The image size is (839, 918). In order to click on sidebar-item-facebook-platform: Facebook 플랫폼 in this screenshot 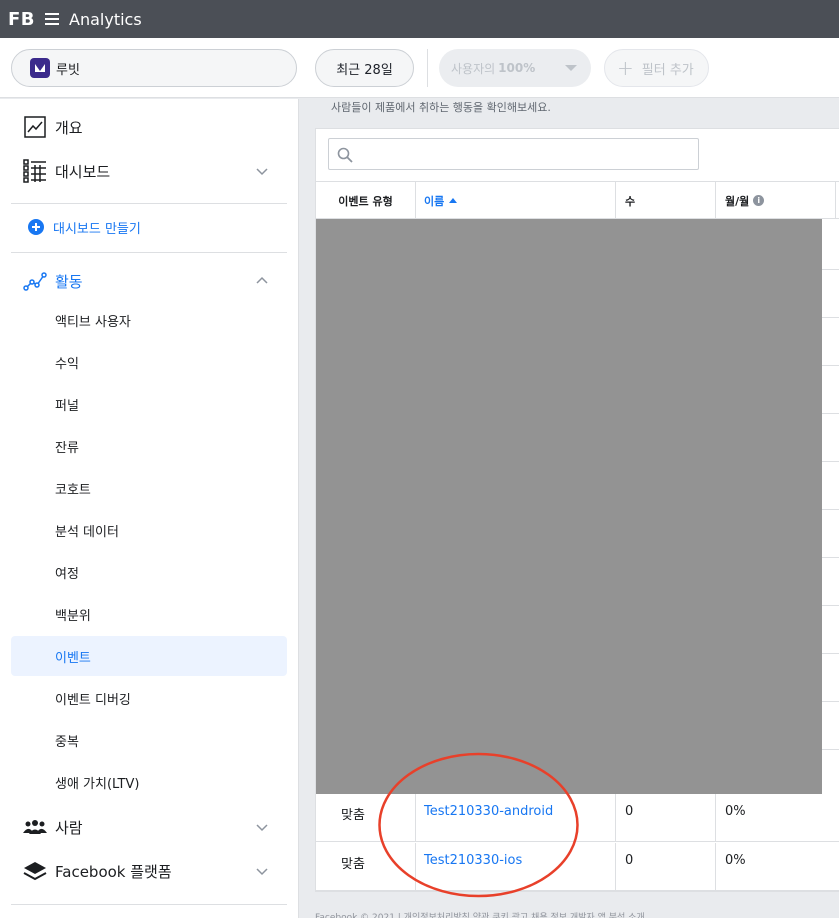, I will do `click(149, 871)`.